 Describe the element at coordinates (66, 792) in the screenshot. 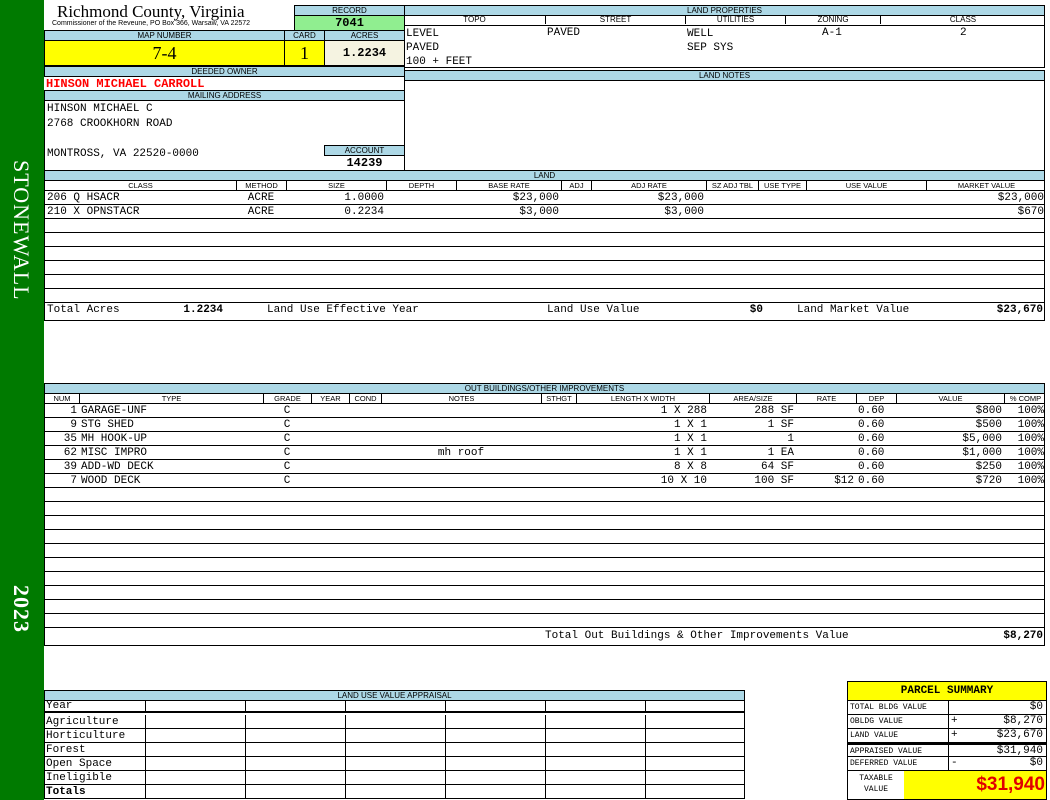

I see `land-use-row-label: Totals` at that location.